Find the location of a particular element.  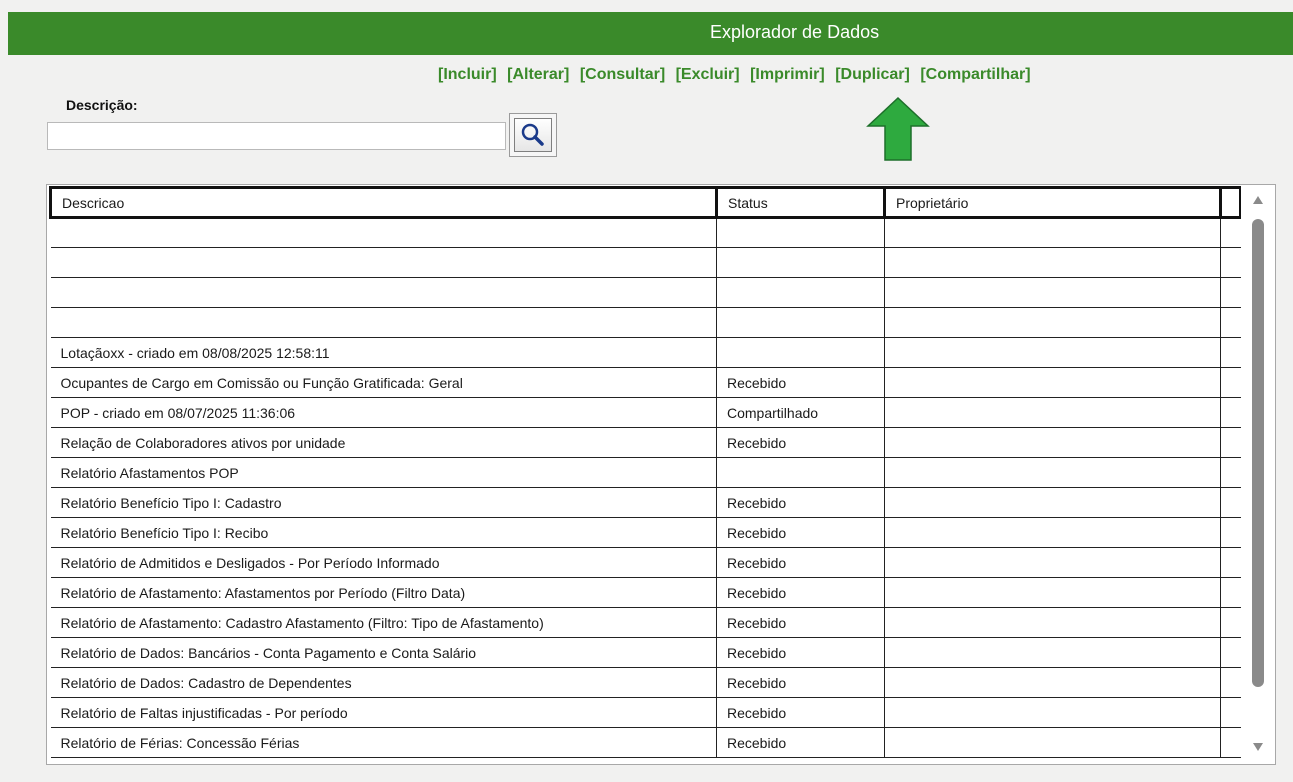

vertical-scrollbar is located at coordinates (1258, 474).